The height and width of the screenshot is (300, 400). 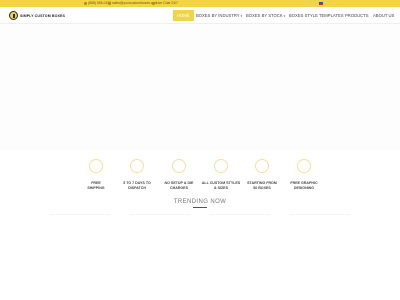 What do you see at coordinates (137, 185) in the screenshot?
I see `feature-label: 5 TO 7 DAYS TO DISPATCH` at bounding box center [137, 185].